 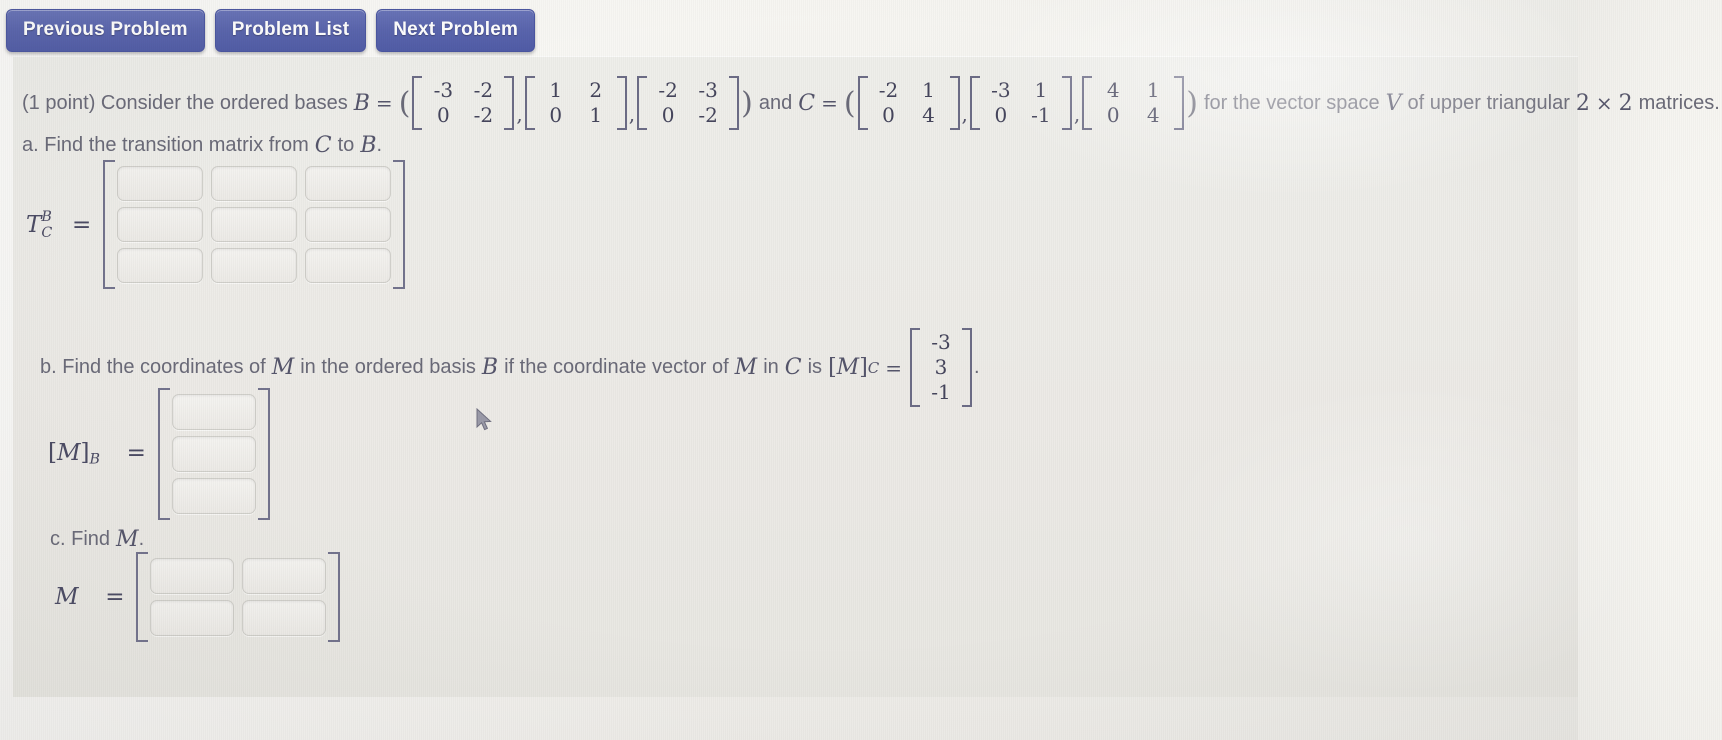 I want to click on part-a-period: ., so click(x=379, y=145).